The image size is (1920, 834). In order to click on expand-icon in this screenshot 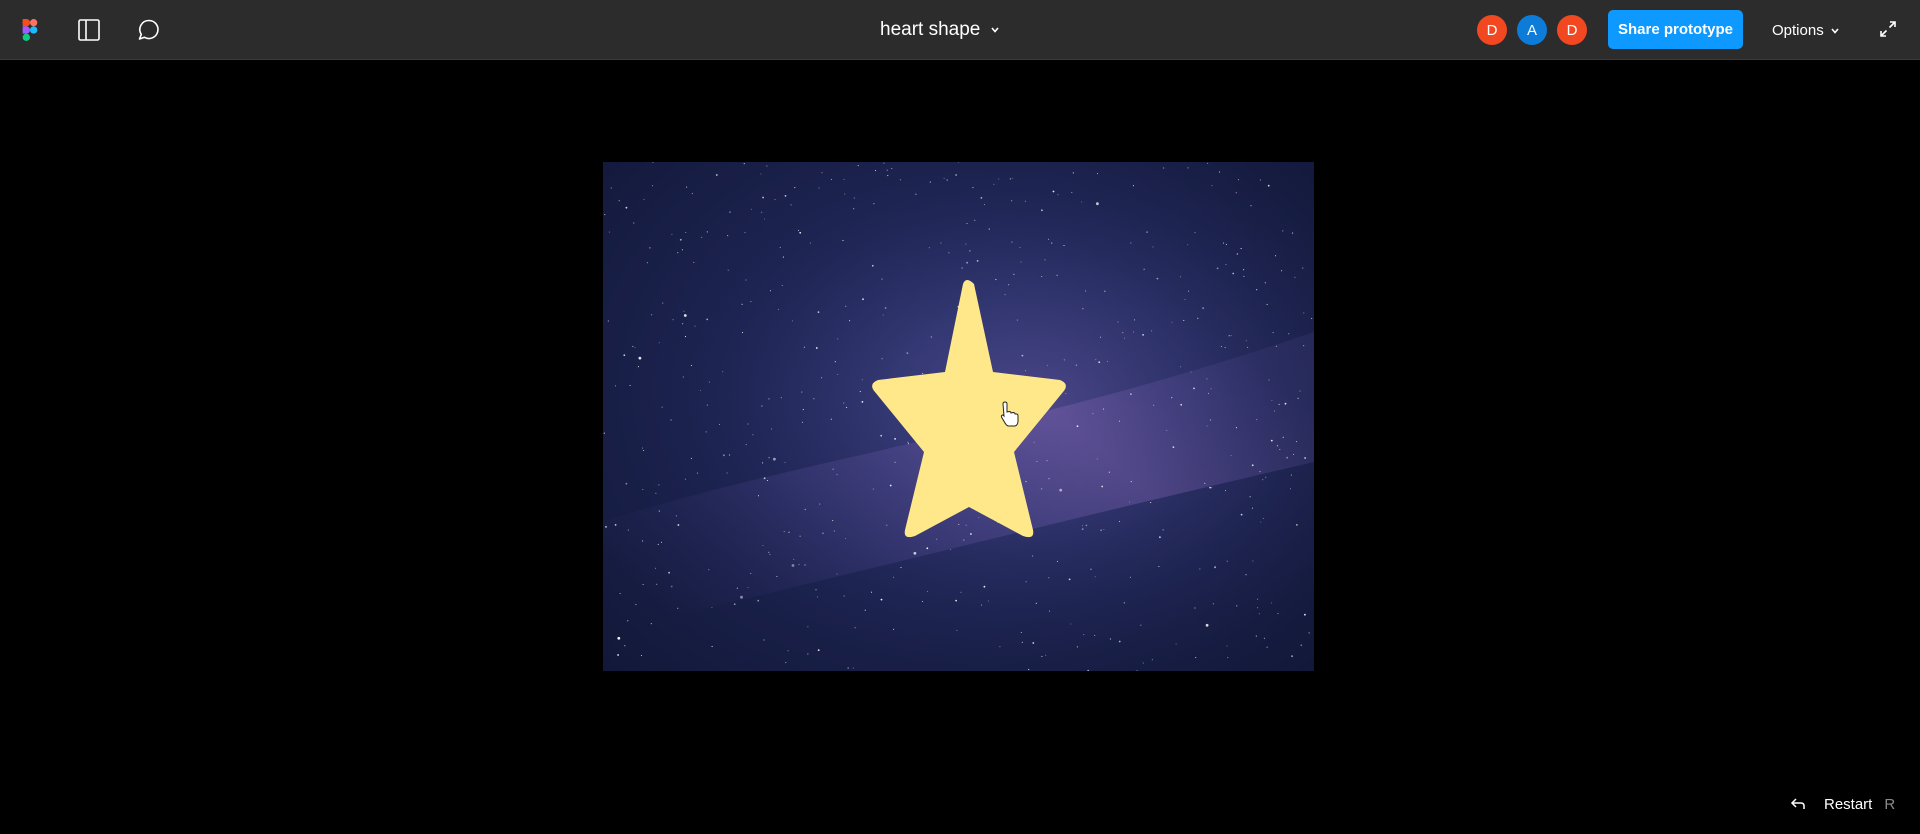, I will do `click(1888, 29)`.